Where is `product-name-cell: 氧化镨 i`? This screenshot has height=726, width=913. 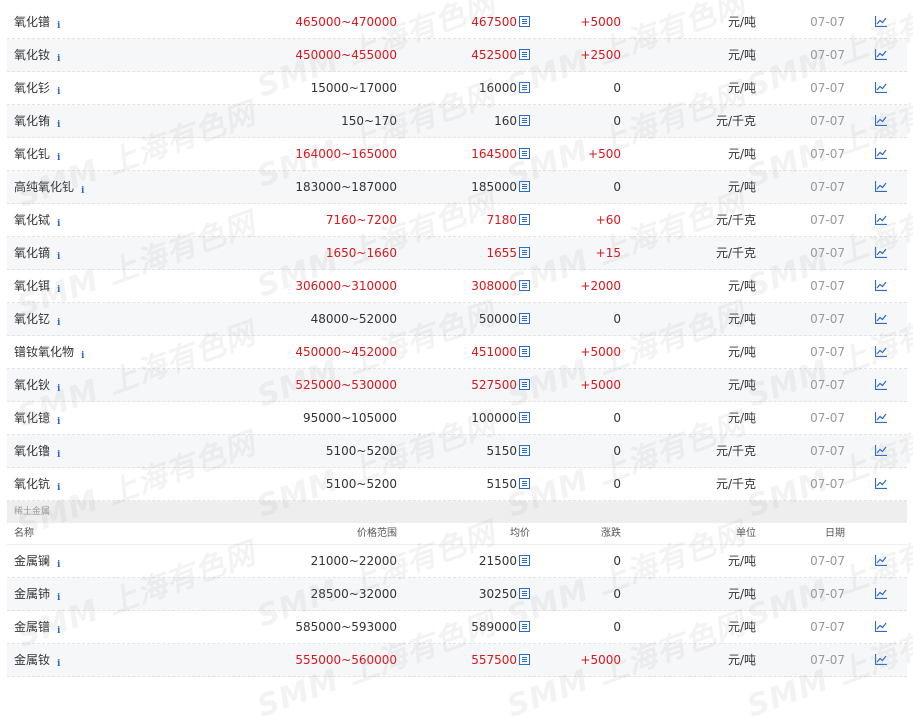 product-name-cell: 氧化镨 i is located at coordinates (37, 22).